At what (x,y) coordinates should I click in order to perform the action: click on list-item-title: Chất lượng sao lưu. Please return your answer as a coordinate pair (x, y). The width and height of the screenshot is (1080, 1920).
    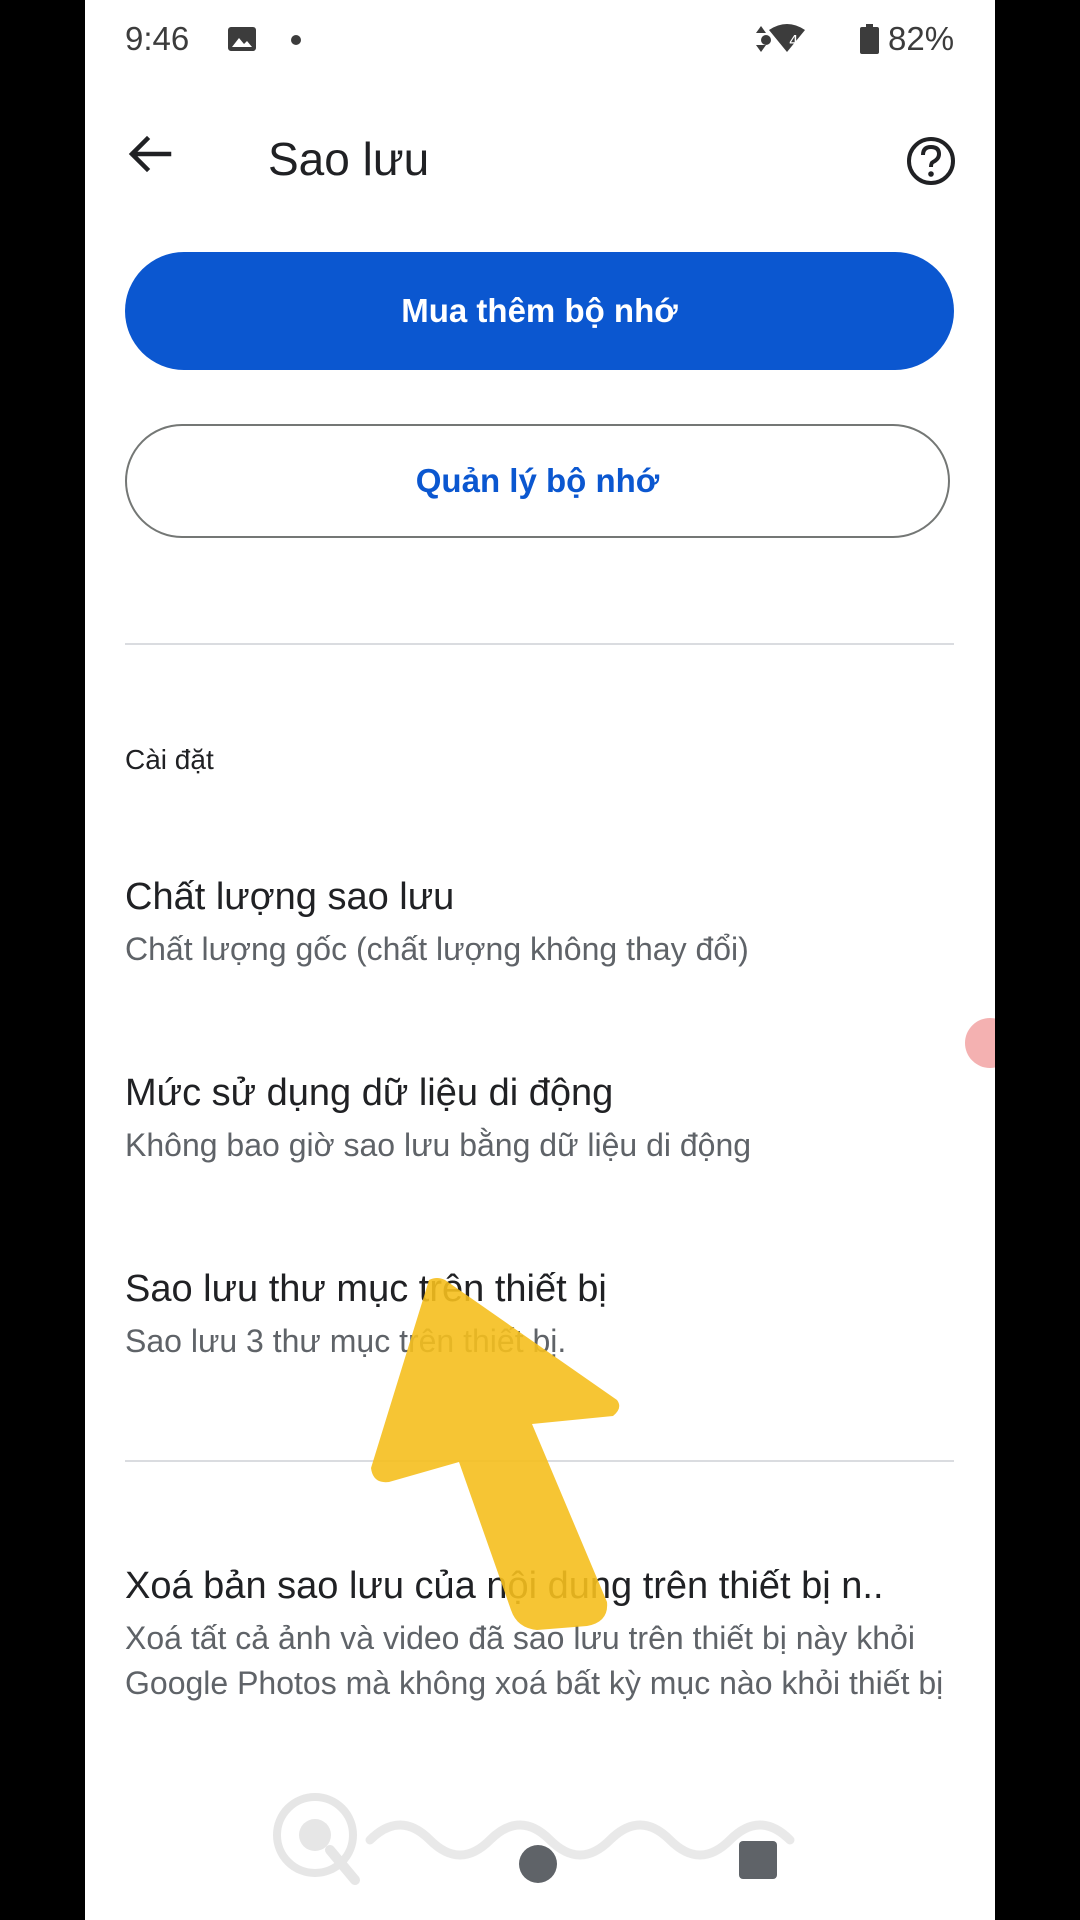
    Looking at the image, I should click on (290, 897).